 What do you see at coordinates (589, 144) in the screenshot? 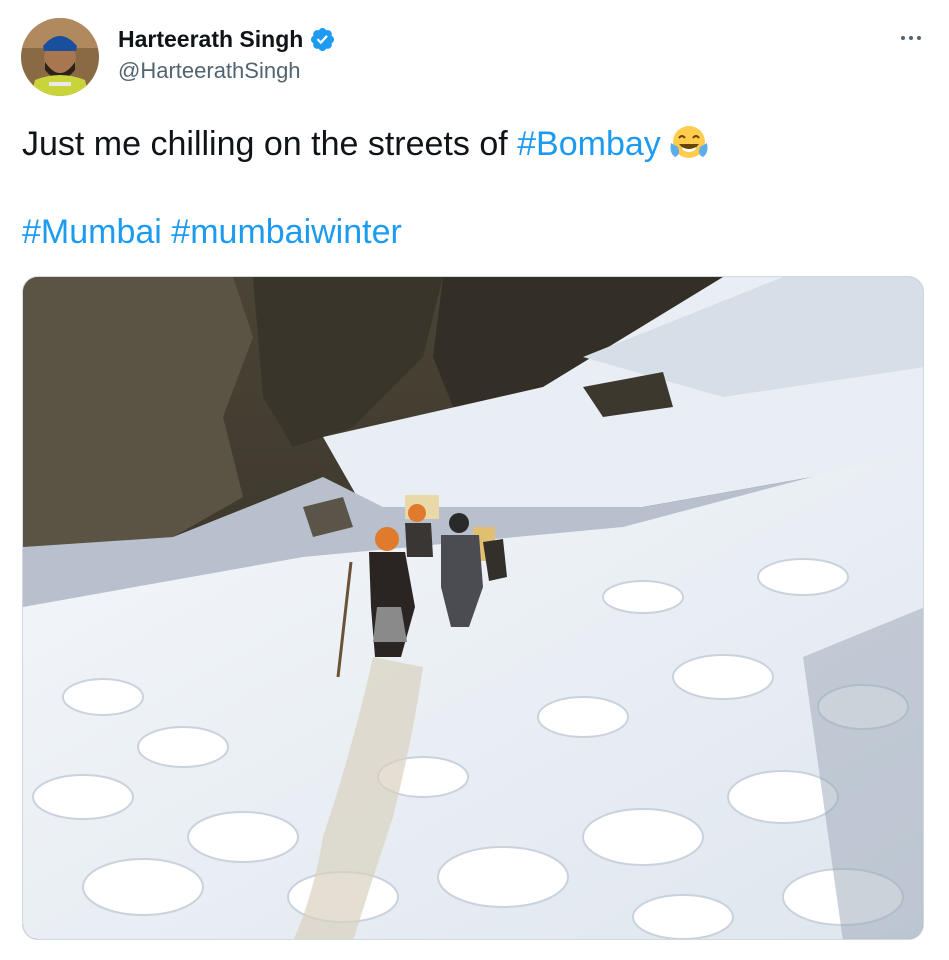
I see `hashtag-link-bombay: #Bombay` at bounding box center [589, 144].